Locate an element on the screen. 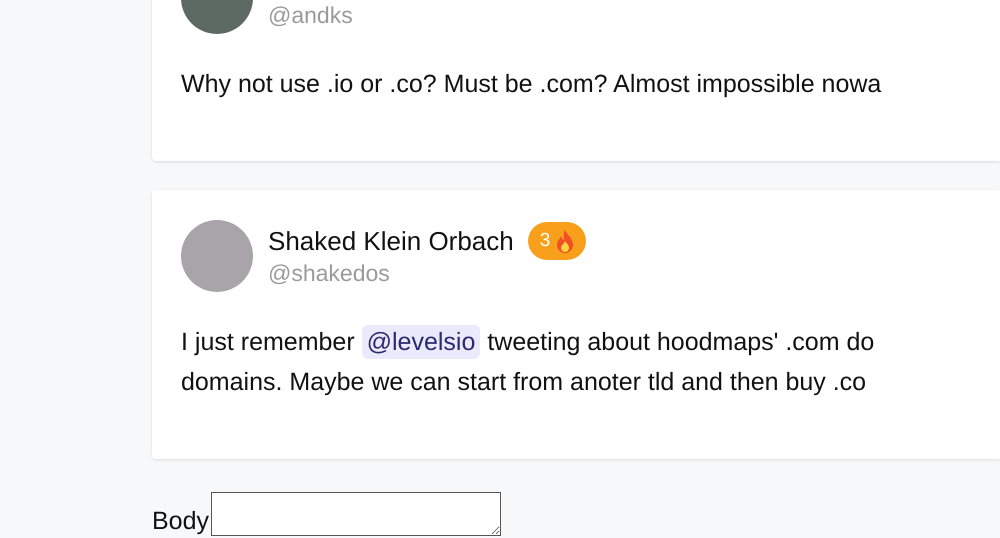 This screenshot has width=1000, height=538. comment-text: I just remember @levelsio tweeting about hoodmaps' .com do is located at coordinates (590, 342).